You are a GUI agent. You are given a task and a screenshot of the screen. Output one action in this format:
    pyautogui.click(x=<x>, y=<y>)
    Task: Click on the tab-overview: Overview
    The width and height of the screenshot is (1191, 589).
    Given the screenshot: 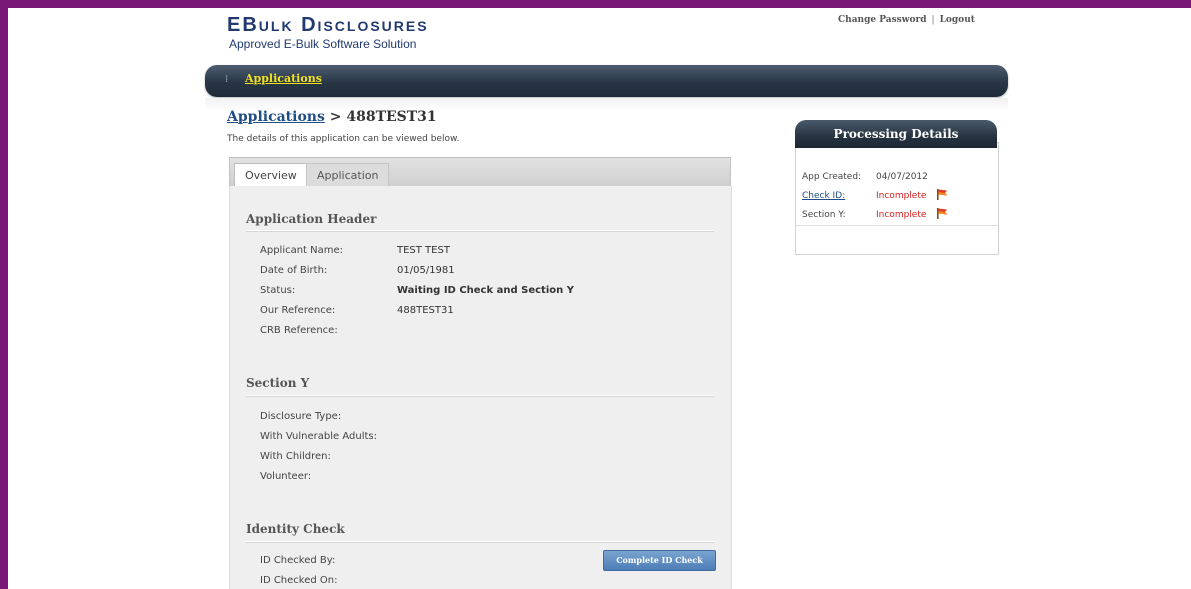 What is the action you would take?
    pyautogui.click(x=271, y=174)
    